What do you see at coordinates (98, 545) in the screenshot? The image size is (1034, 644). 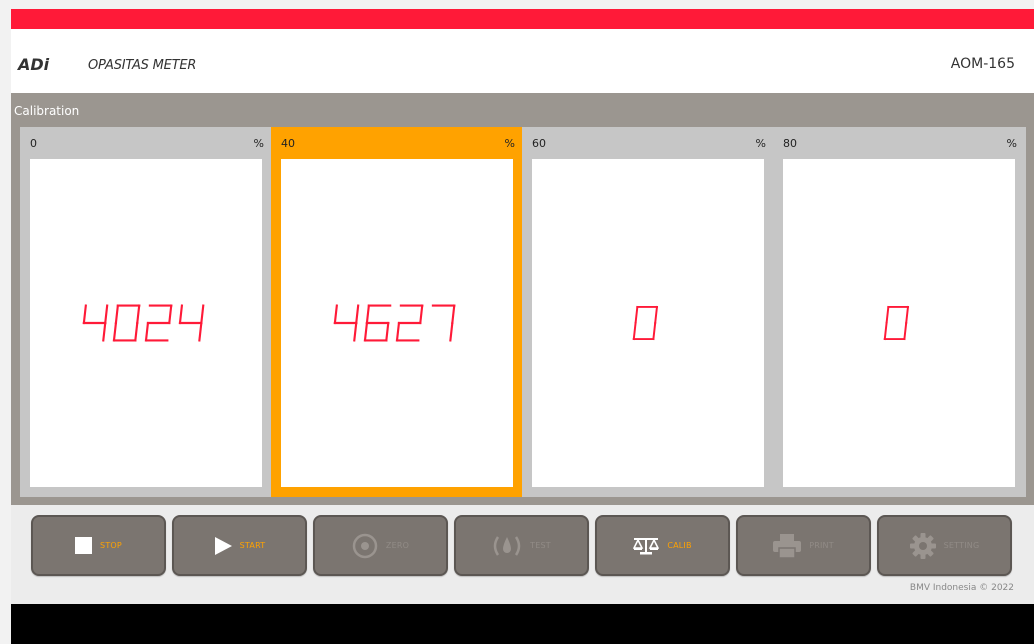 I see `stop-button: STOP` at bounding box center [98, 545].